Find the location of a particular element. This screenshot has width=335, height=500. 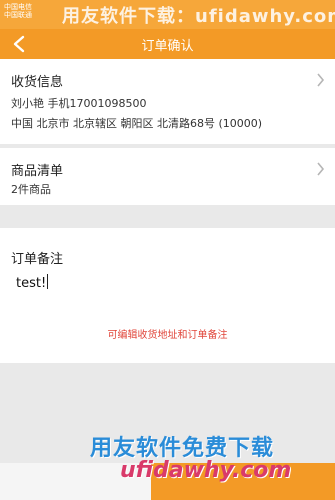

order-note-input: test! is located at coordinates (32, 282).